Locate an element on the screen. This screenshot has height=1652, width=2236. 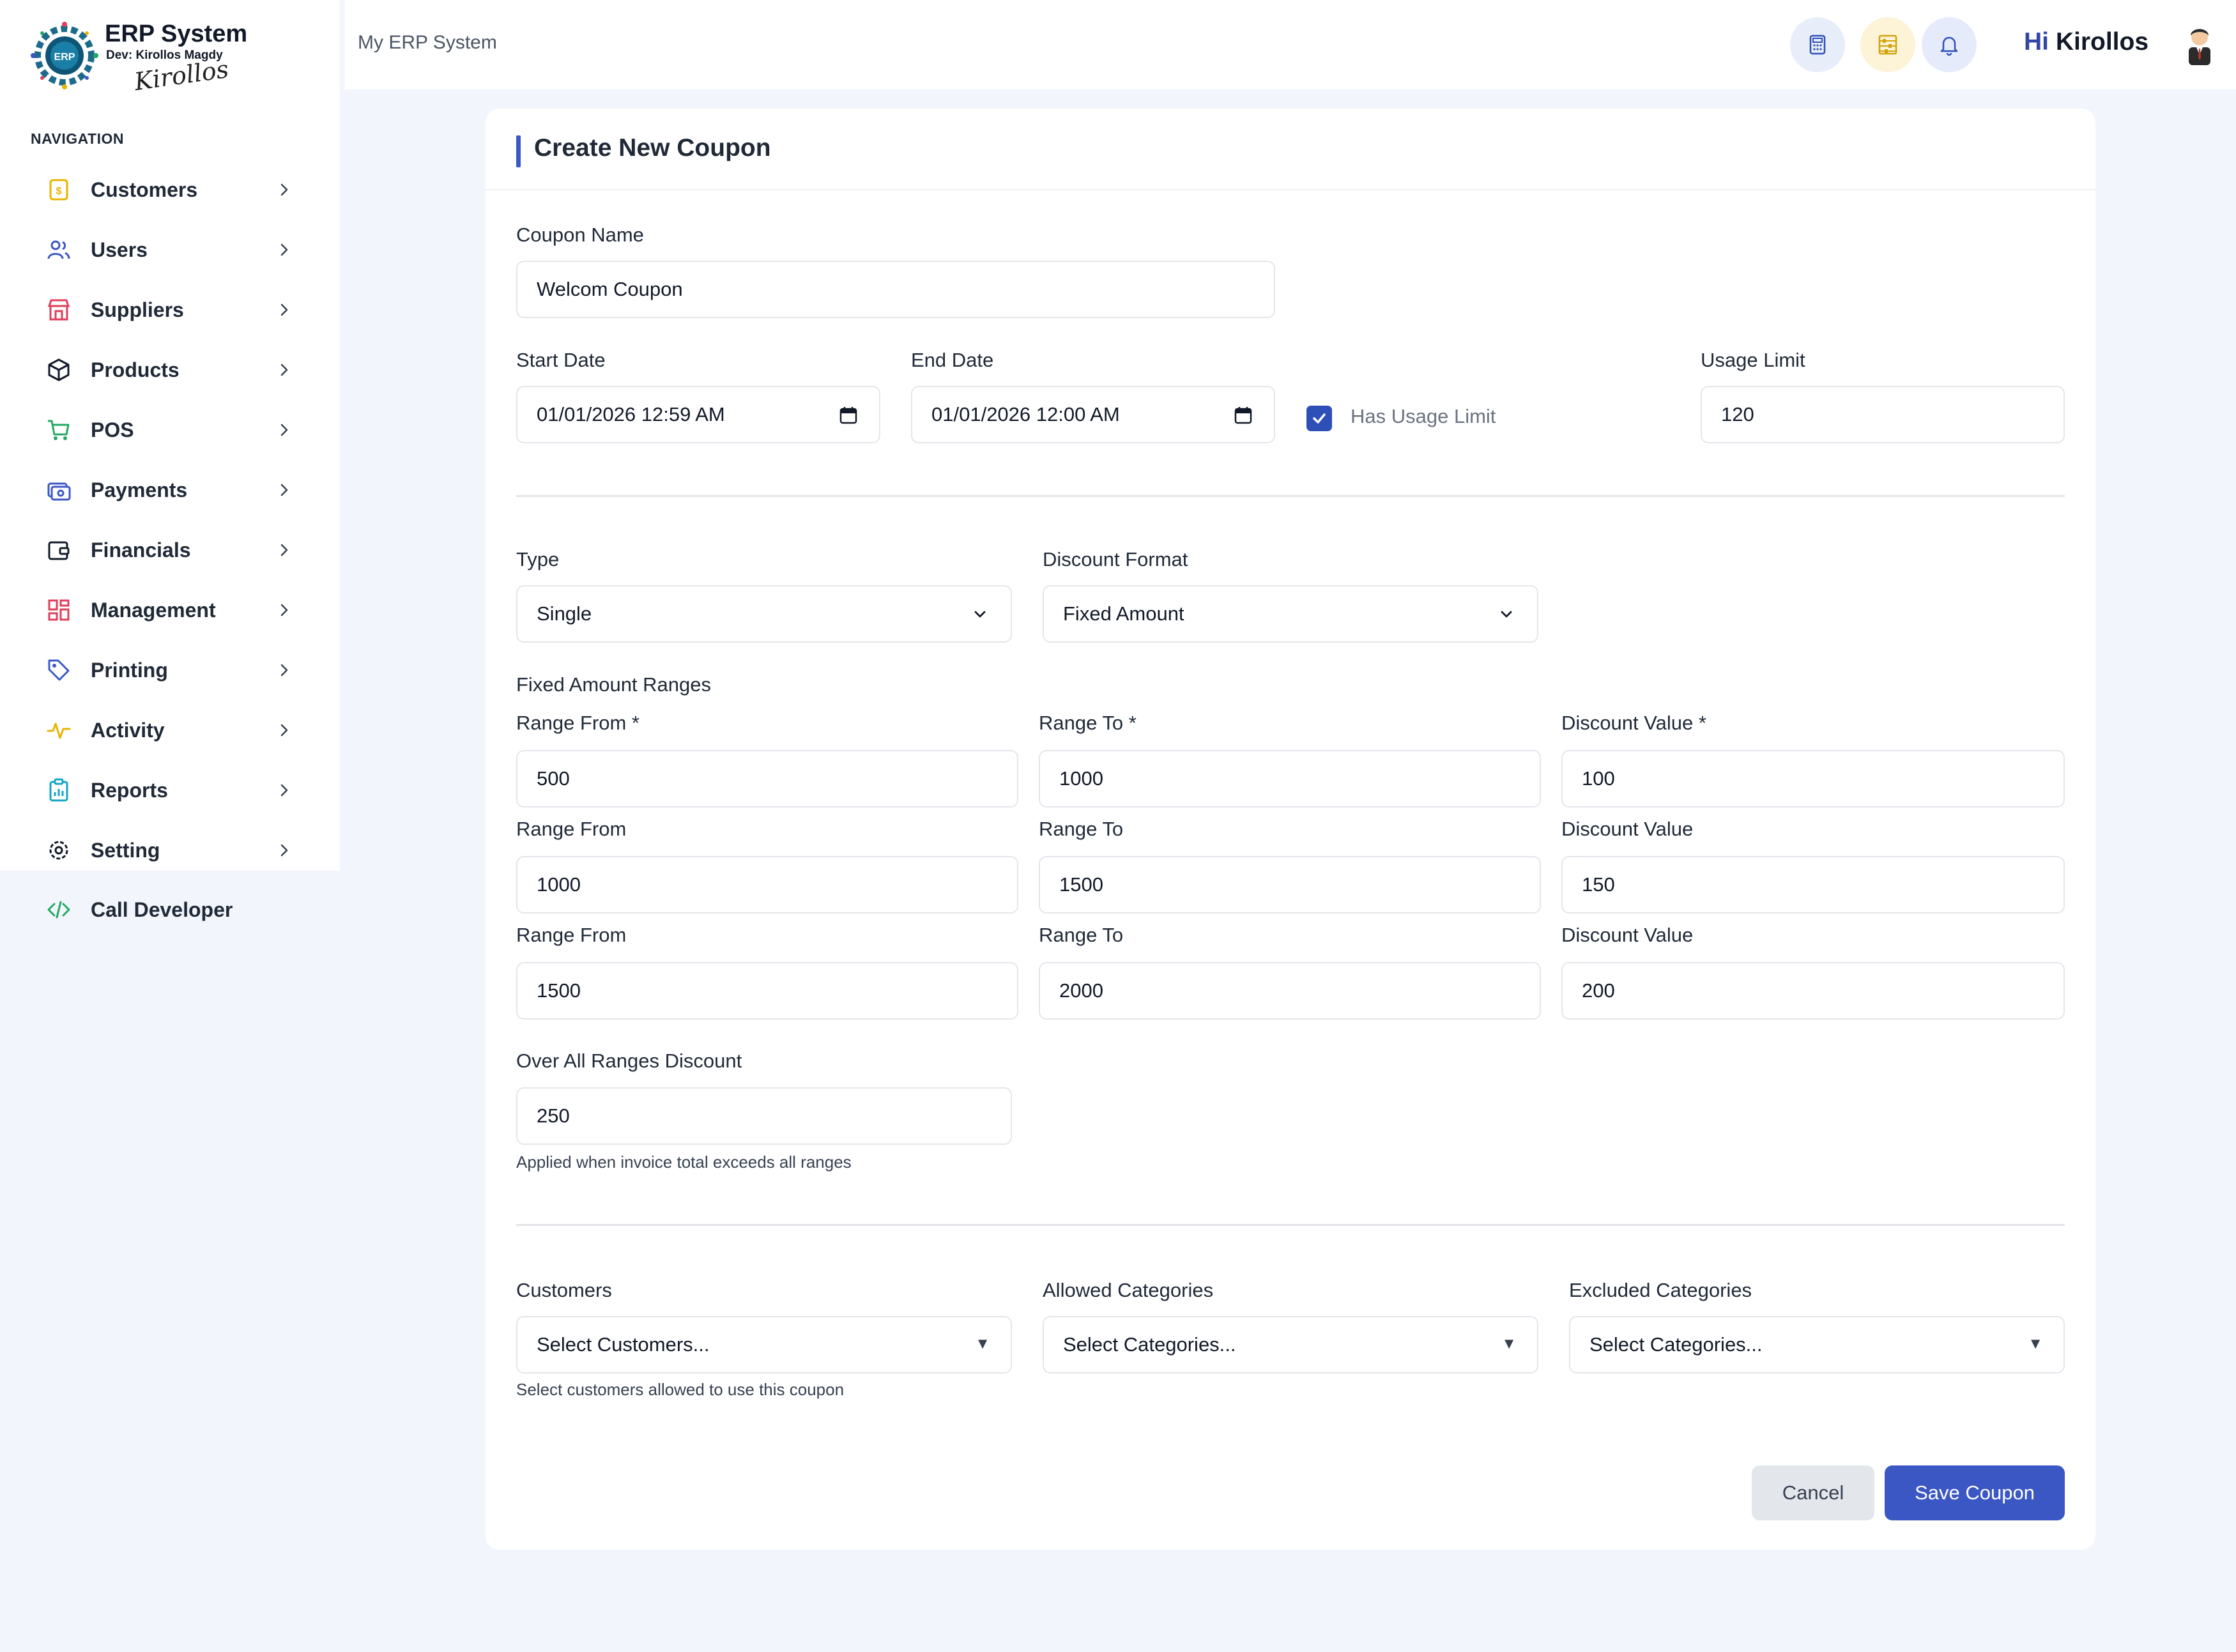
sidebar-item-label: Users is located at coordinates (119, 249).